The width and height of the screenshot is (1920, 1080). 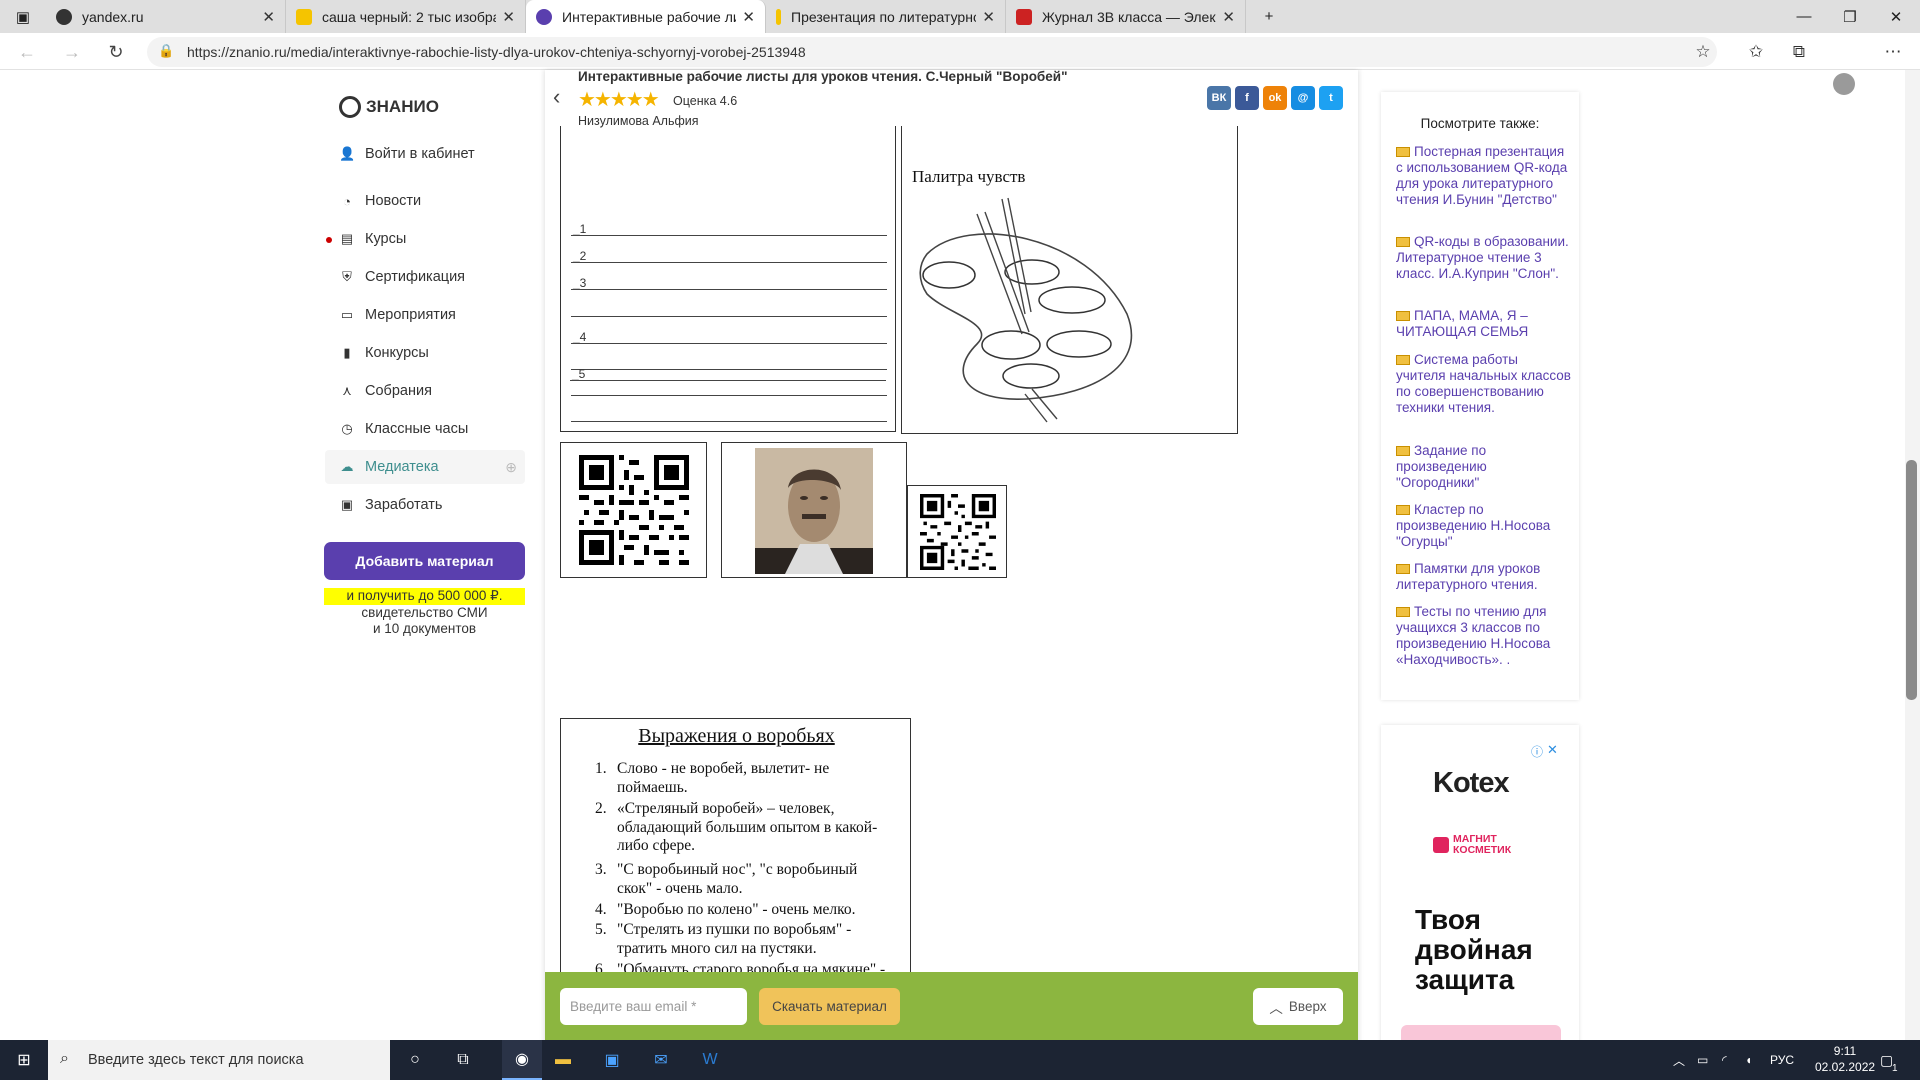 I want to click on shield-icon: ⛨, so click(x=347, y=276).